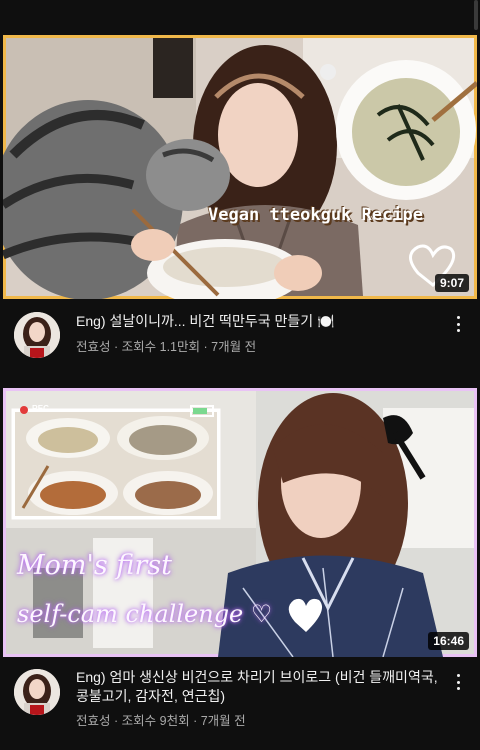  I want to click on video-duration-badge: 9:07, so click(451, 283).